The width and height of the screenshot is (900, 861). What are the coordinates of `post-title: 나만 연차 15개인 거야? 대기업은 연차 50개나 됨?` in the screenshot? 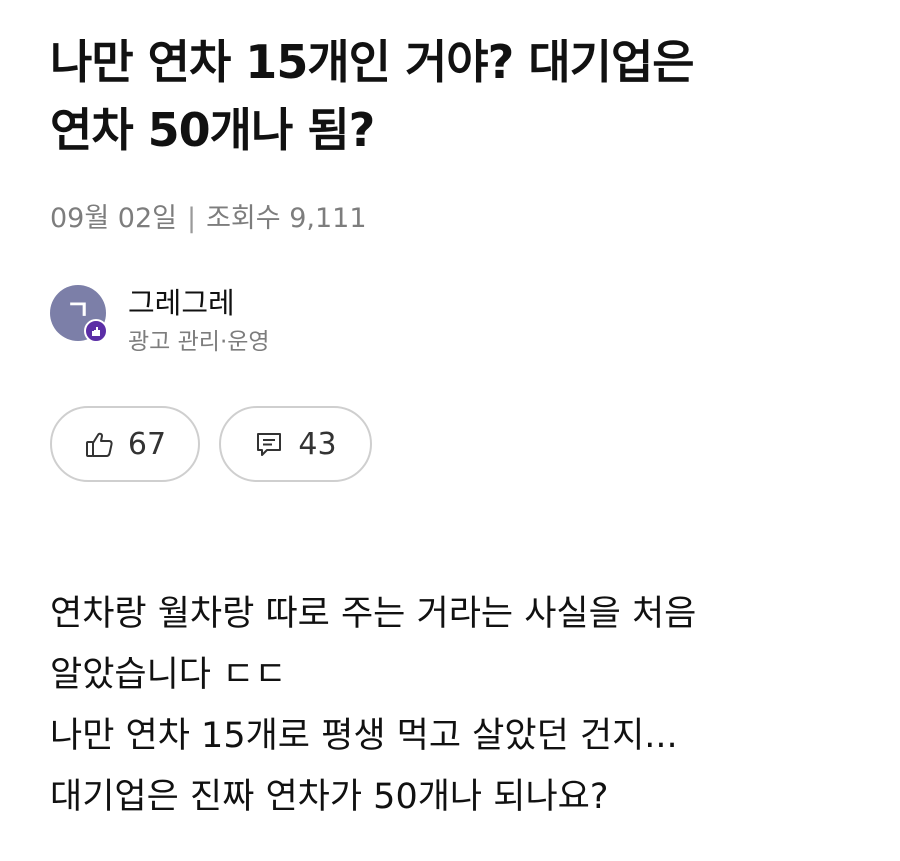 It's located at (450, 96).